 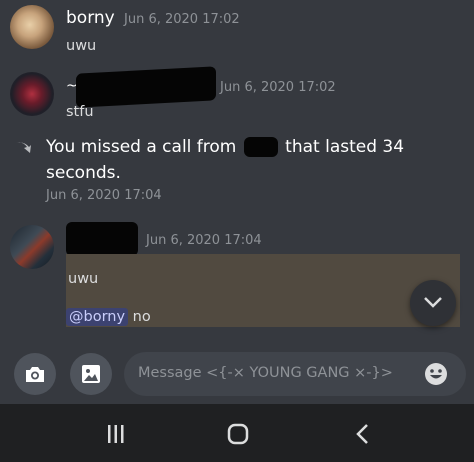 What do you see at coordinates (90, 18) in the screenshot?
I see `message-username: borny` at bounding box center [90, 18].